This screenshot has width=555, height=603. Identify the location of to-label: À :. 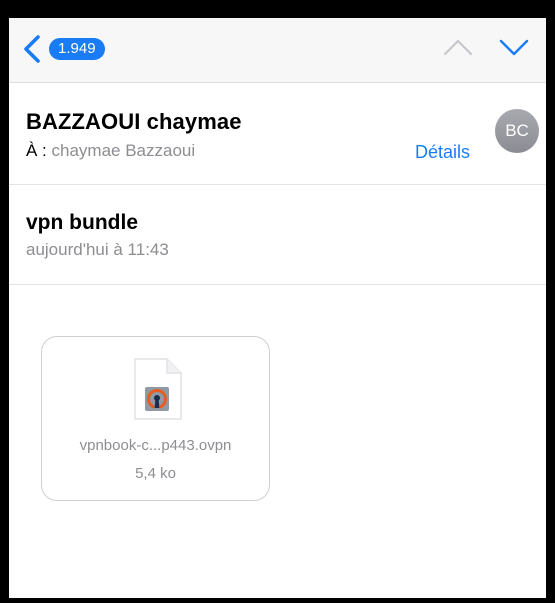
(39, 150).